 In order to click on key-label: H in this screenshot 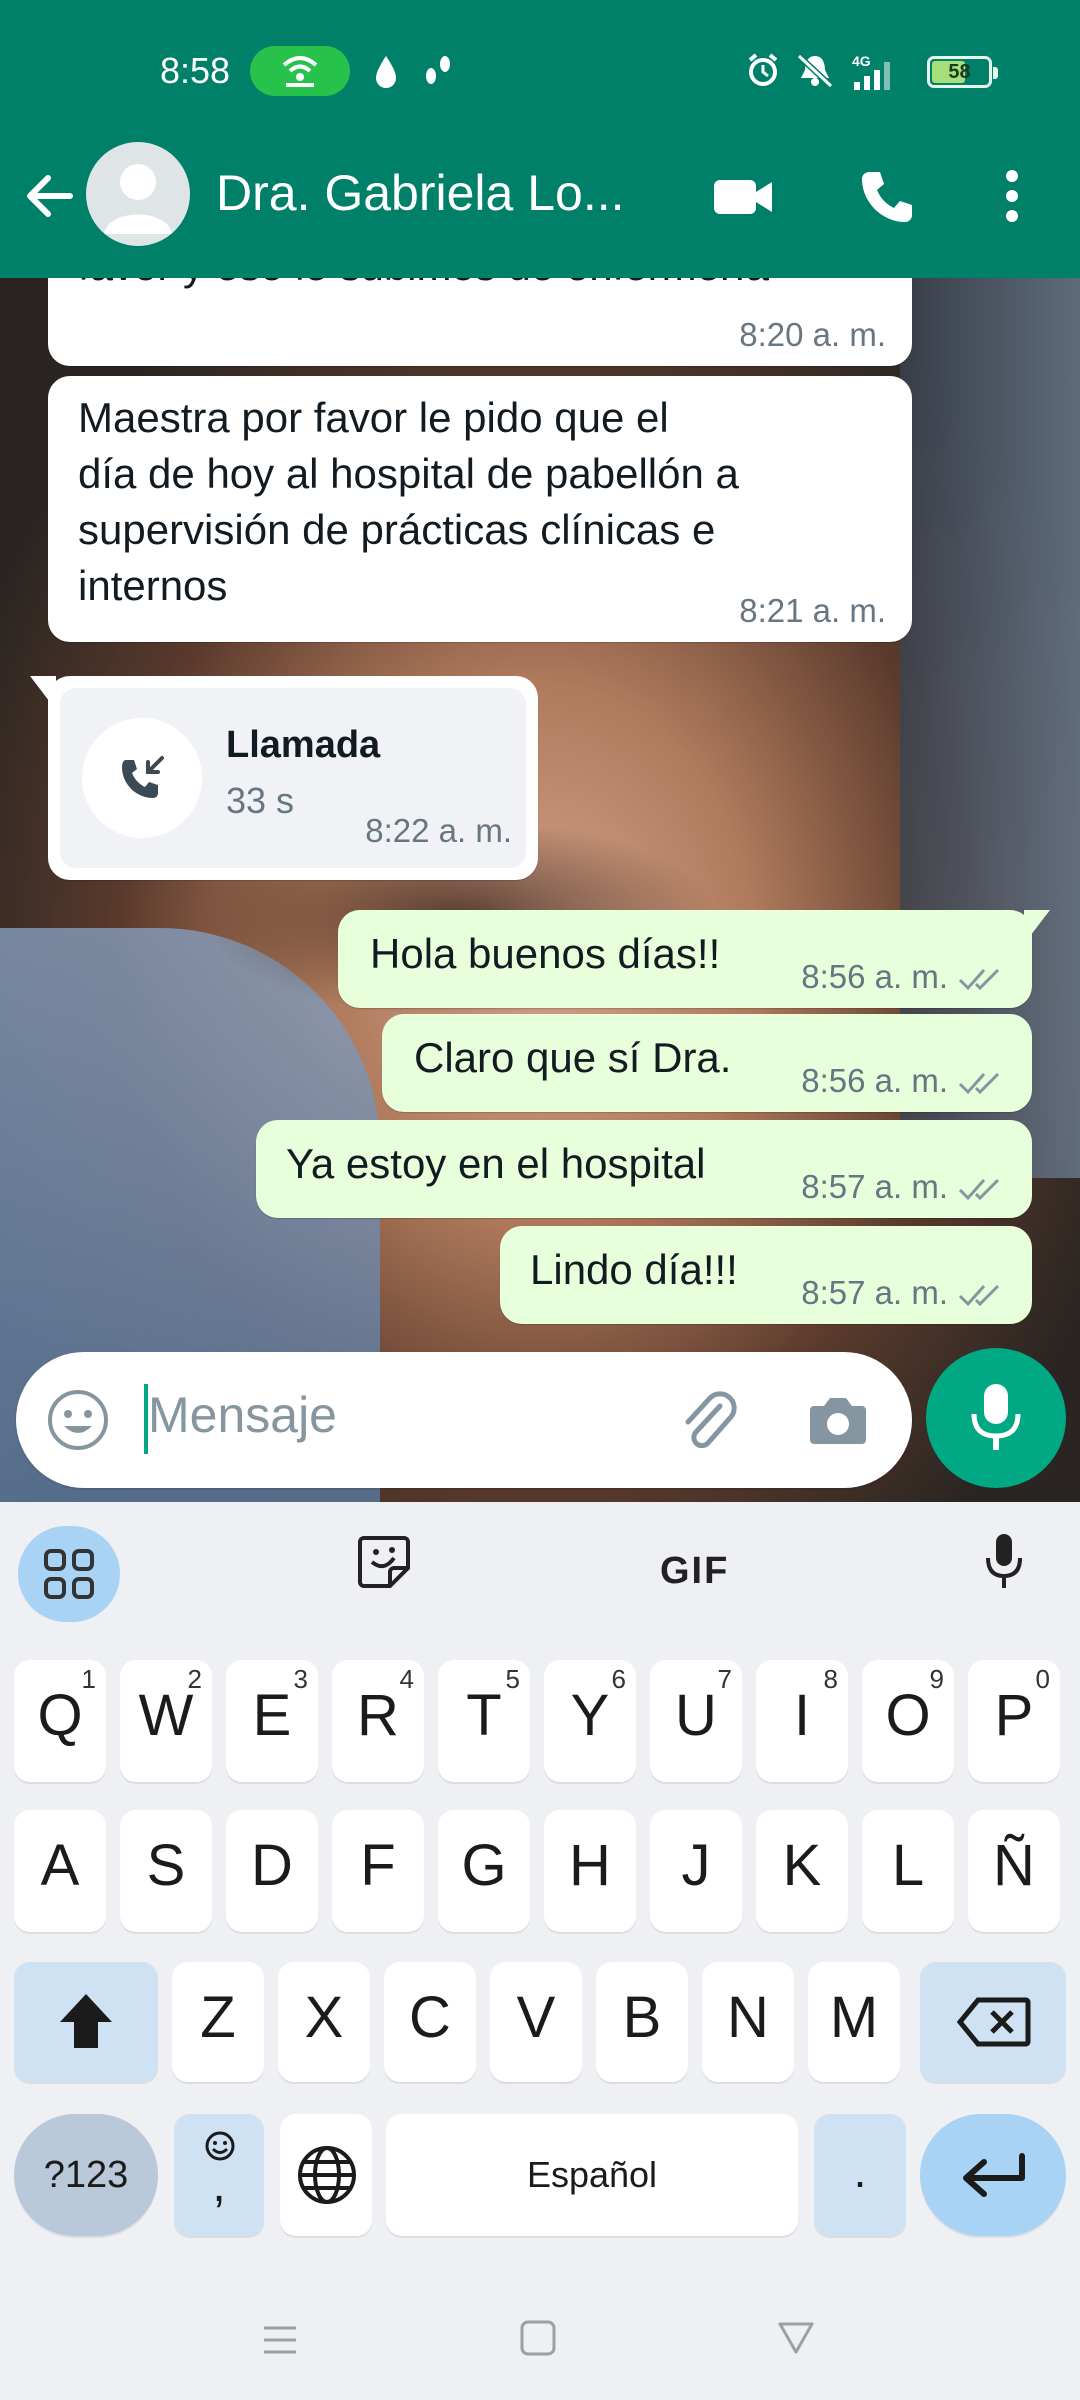, I will do `click(590, 1865)`.